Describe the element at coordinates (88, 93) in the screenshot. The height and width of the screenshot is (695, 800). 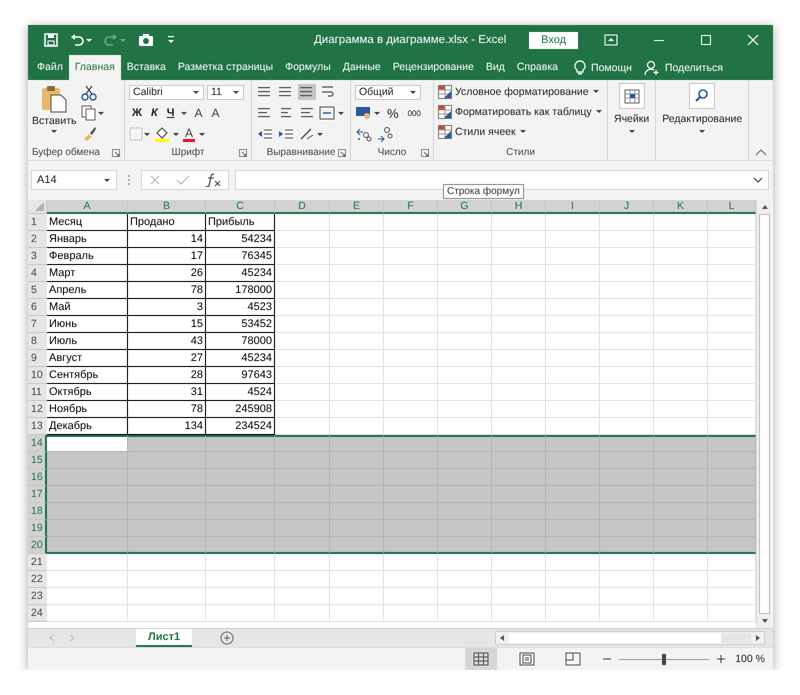
I see `scissors-icon` at that location.